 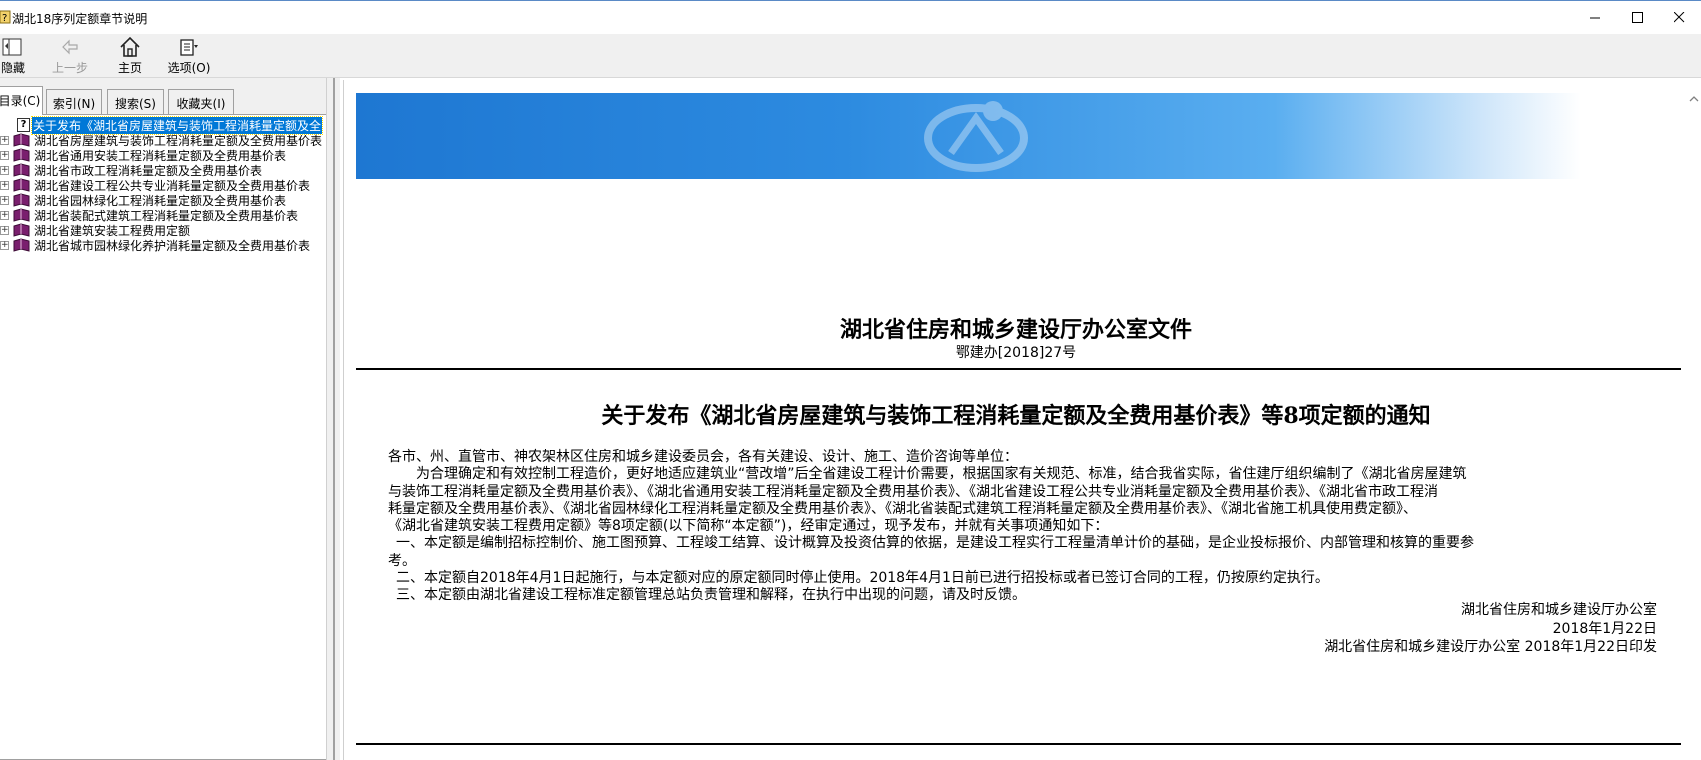 What do you see at coordinates (1016, 416) in the screenshot?
I see `notice-title: 关于发布《湖北省房屋建筑与装饰工程消耗量定额及全费用基价表》等8项定额的通知` at bounding box center [1016, 416].